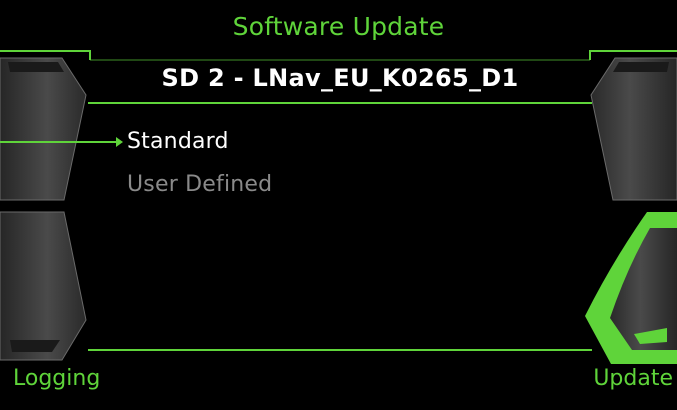  What do you see at coordinates (338, 26) in the screenshot?
I see `page-title: Software Update` at bounding box center [338, 26].